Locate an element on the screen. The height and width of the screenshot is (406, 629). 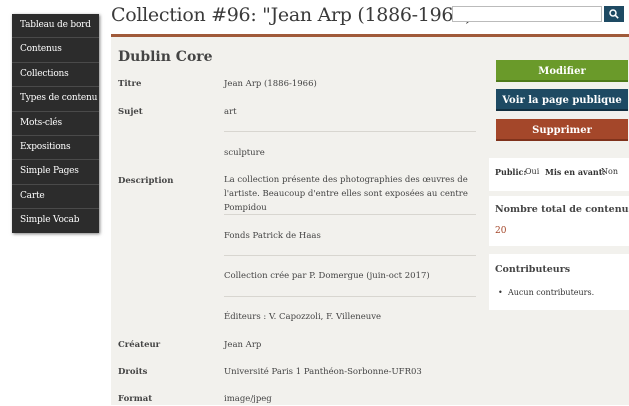
sidebar-item-simple-vocab: Simple Vocab is located at coordinates (55, 220).